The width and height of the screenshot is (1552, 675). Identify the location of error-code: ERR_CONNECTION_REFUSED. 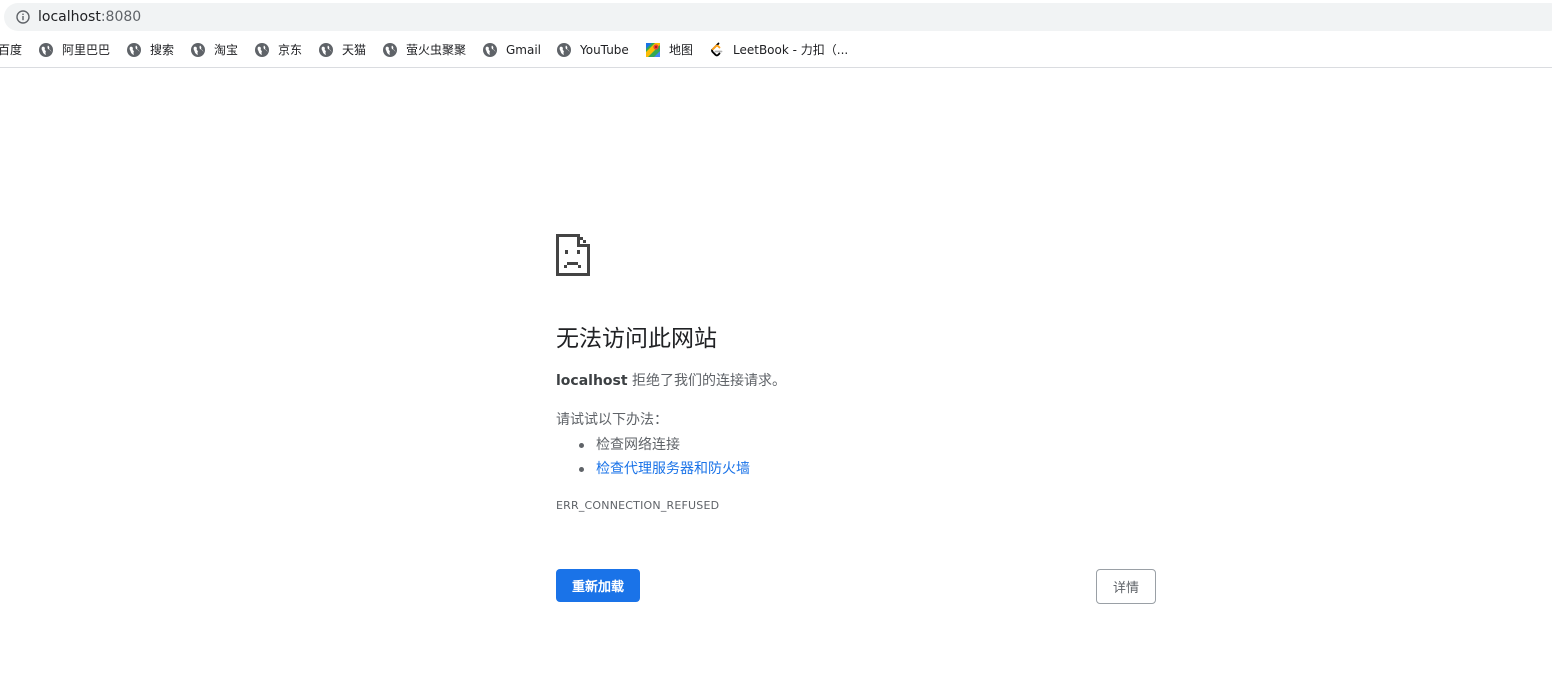
(638, 505).